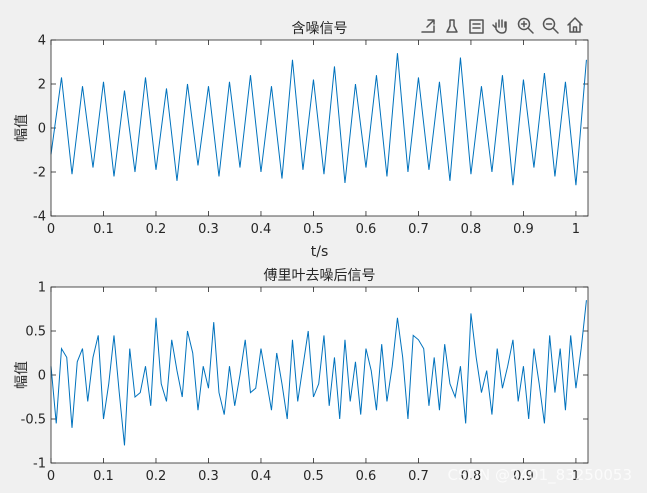 The width and height of the screenshot is (647, 493). I want to click on y-tick-label: -2, so click(39, 173).